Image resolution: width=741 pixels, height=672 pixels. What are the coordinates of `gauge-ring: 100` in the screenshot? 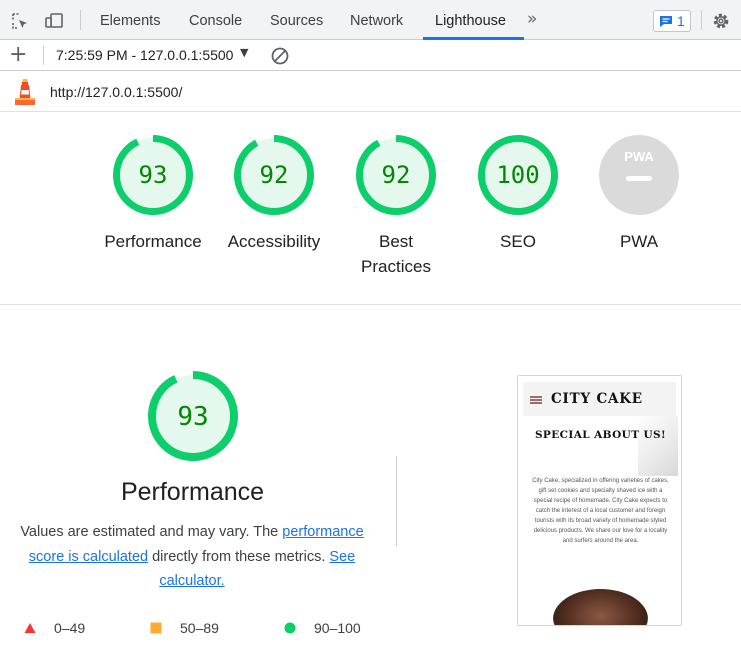 It's located at (518, 175).